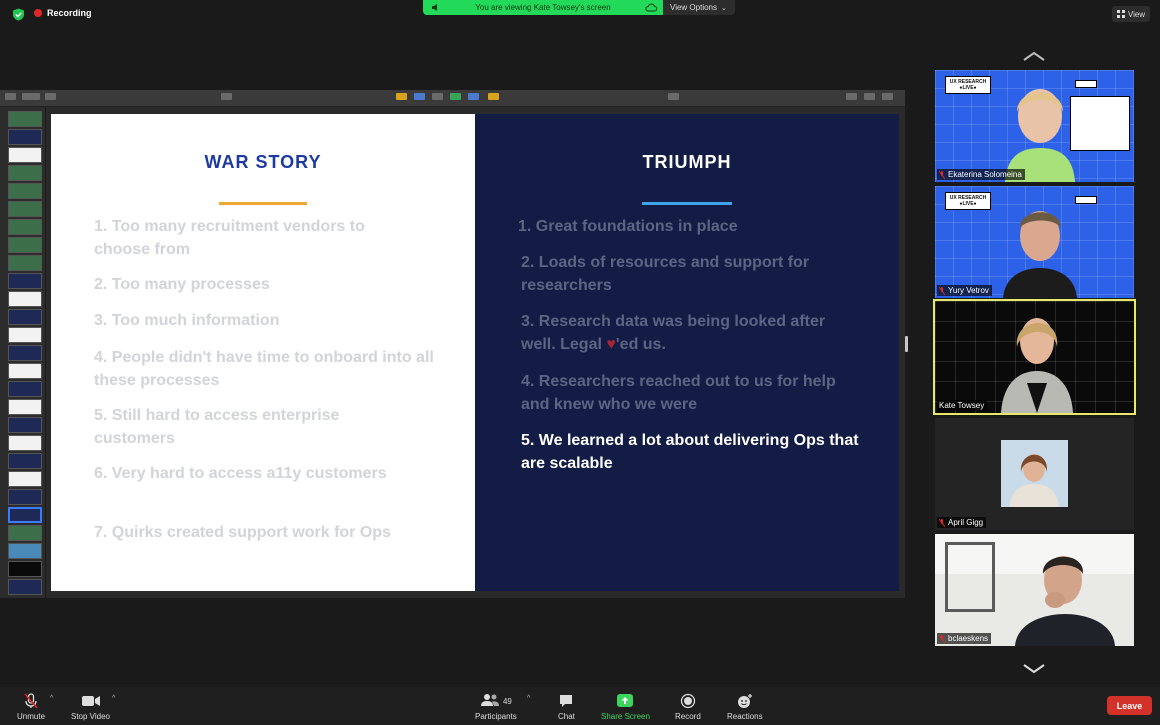  What do you see at coordinates (1034, 56) in the screenshot?
I see `chevron-up-icon` at bounding box center [1034, 56].